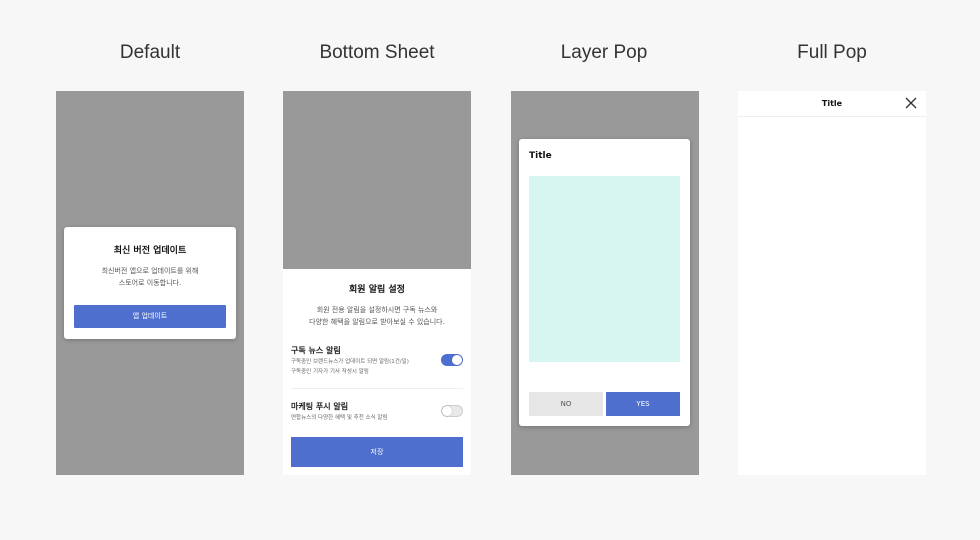  I want to click on option-desc-marketing: 연합뉴스의 다양한 혜택 및 추천 소식 알림, so click(339, 418).